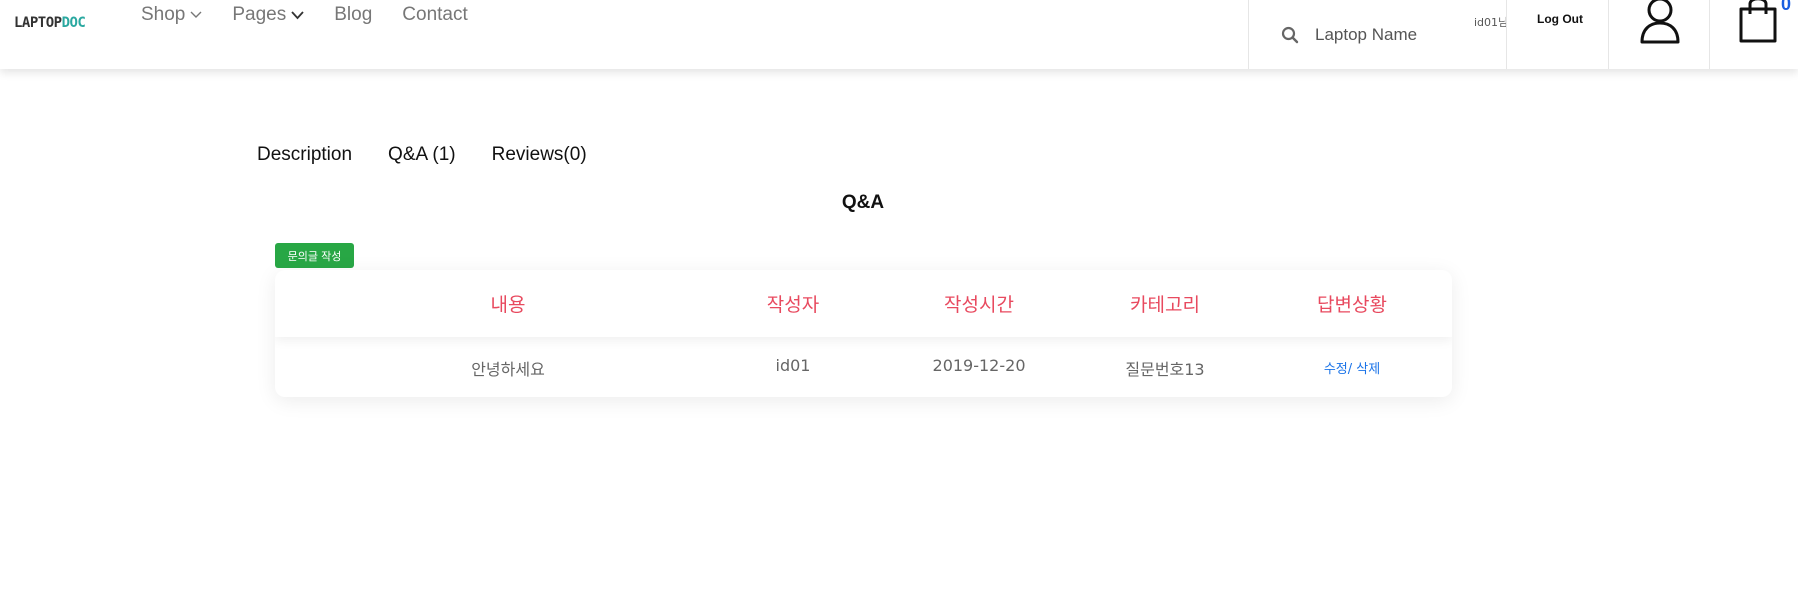 This screenshot has width=1798, height=594. I want to click on cart-count-badge: 0, so click(1786, 7).